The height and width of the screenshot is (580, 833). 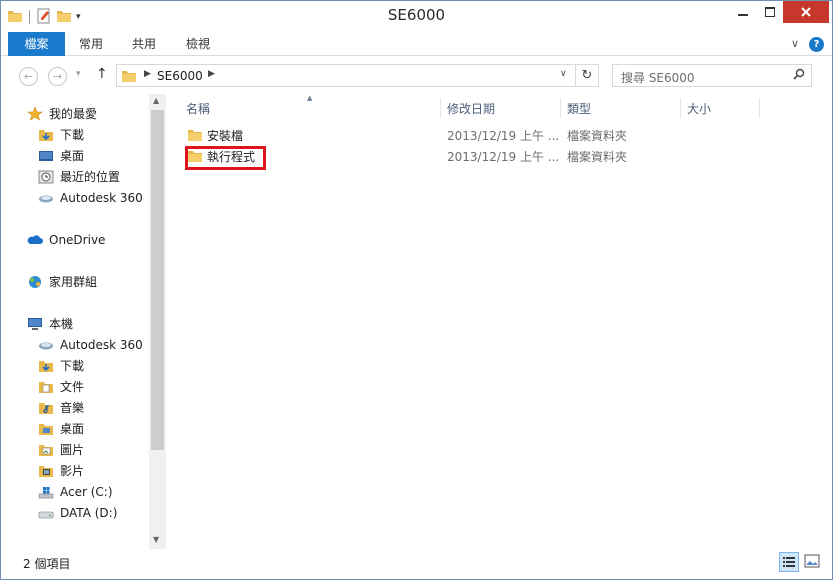 I want to click on search-icon, so click(x=799, y=75).